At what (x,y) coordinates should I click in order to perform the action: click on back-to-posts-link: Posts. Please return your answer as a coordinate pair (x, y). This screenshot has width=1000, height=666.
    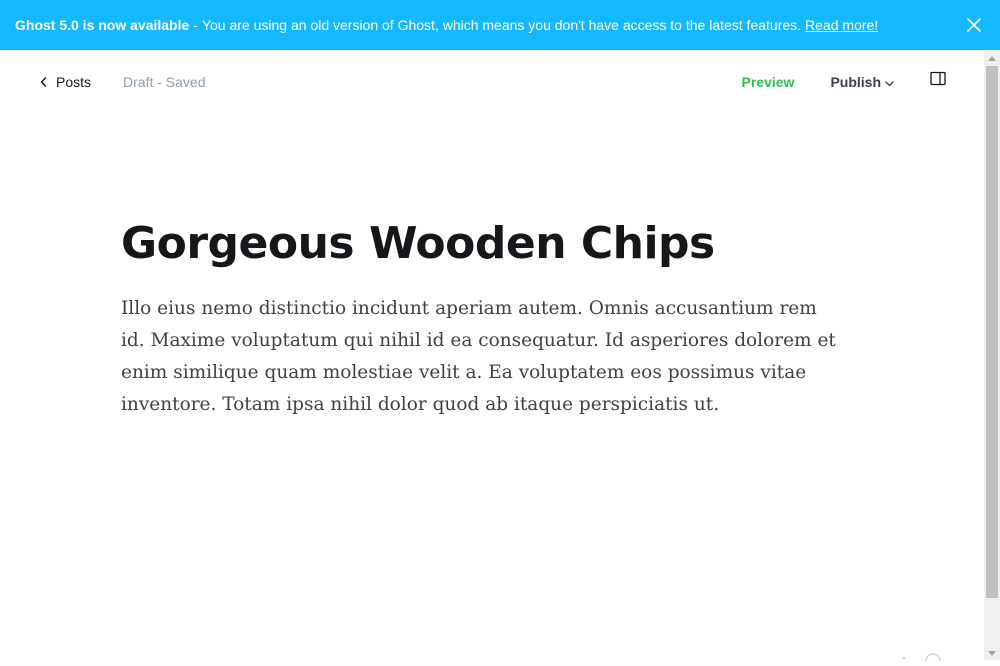
    Looking at the image, I should click on (65, 82).